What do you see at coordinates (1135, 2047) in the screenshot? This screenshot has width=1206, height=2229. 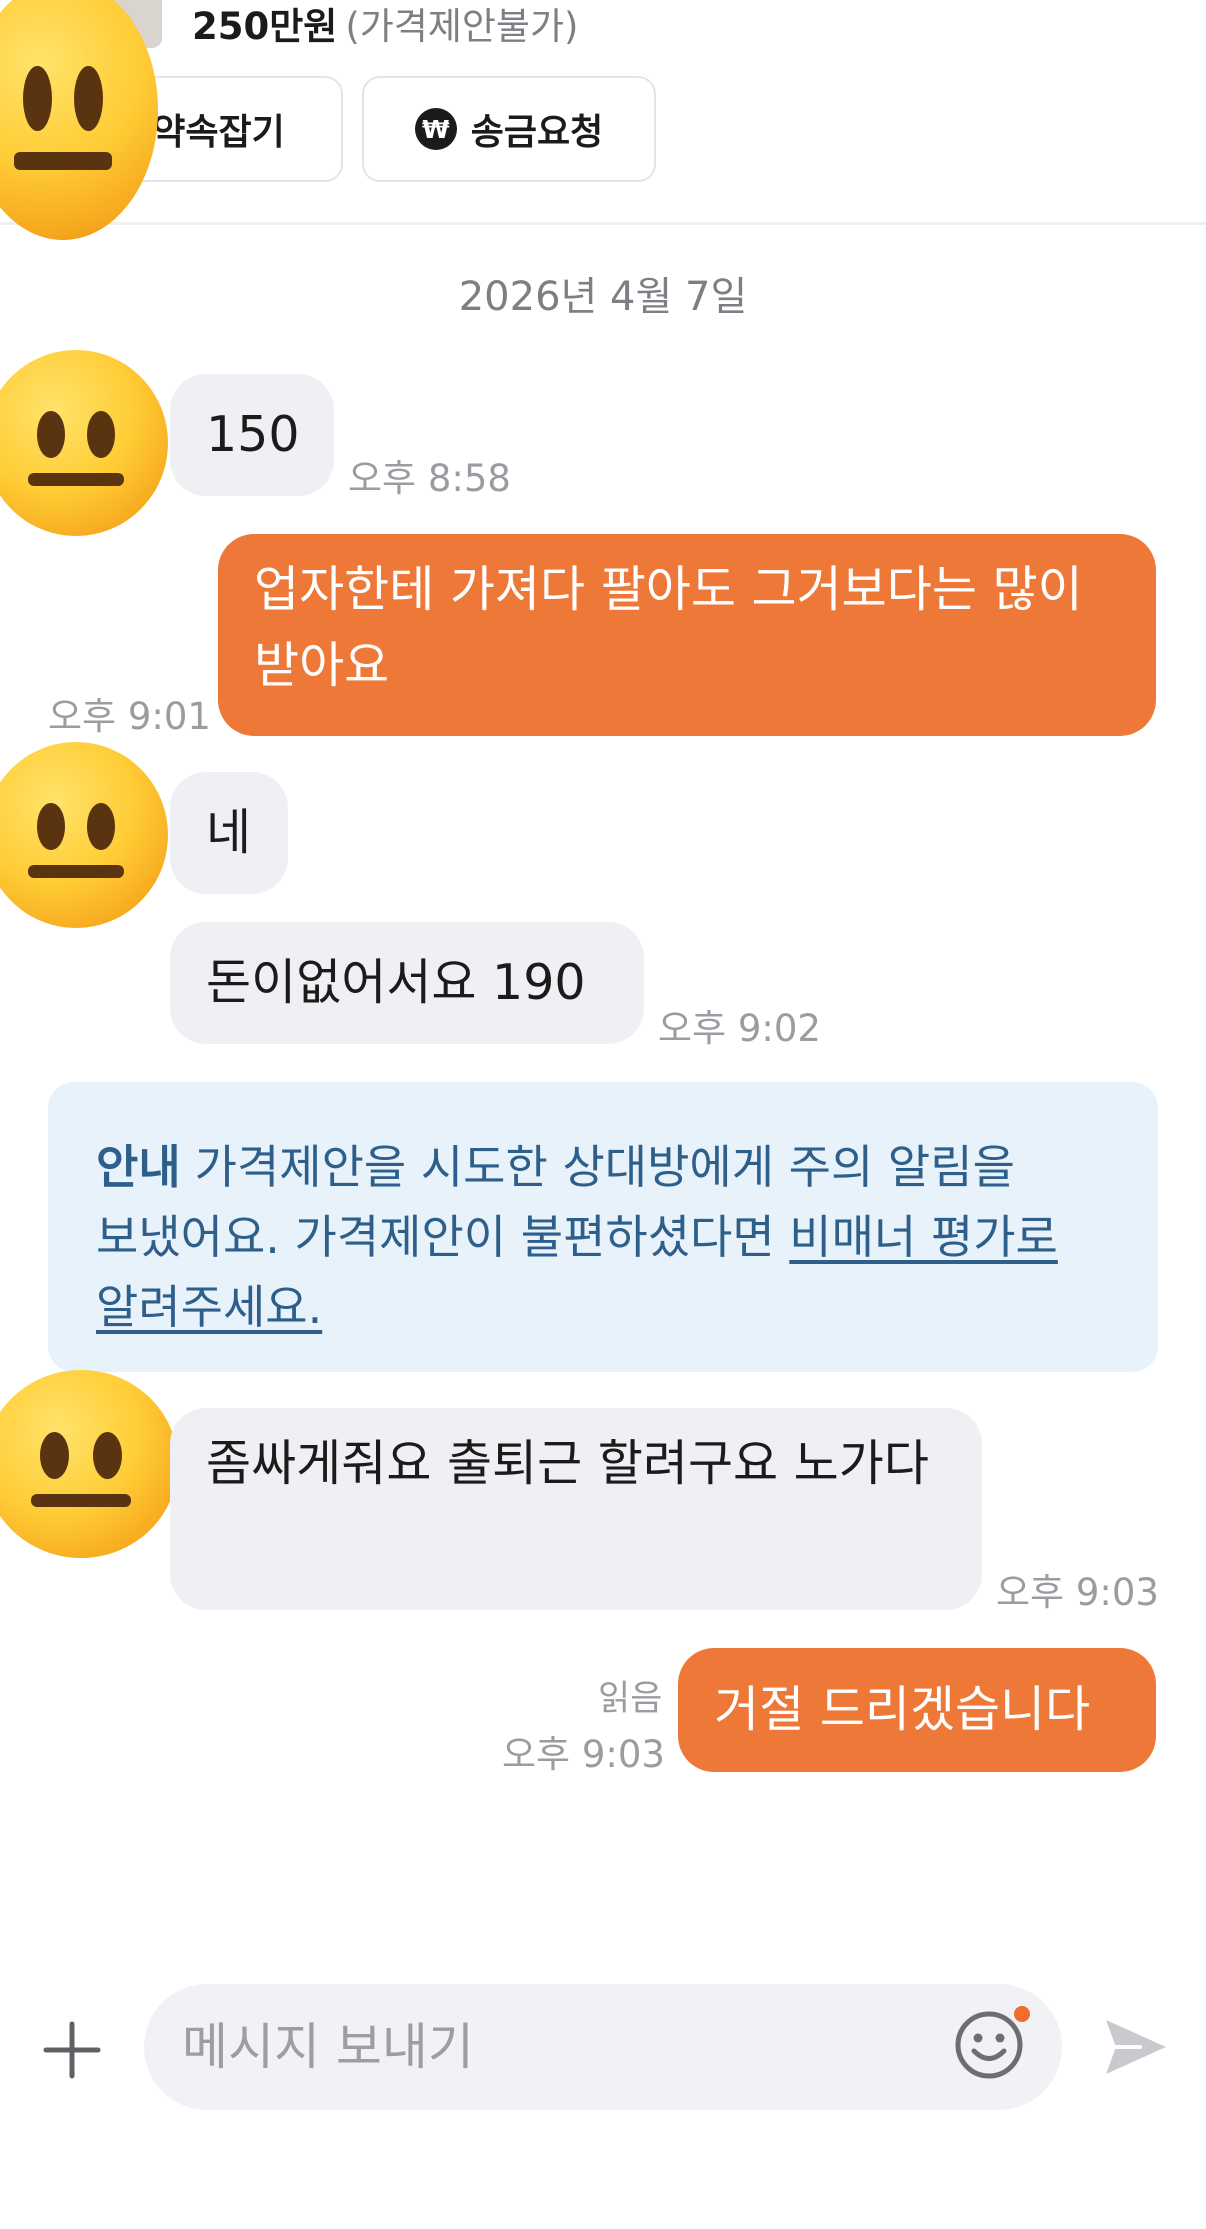 I see `send-icon` at bounding box center [1135, 2047].